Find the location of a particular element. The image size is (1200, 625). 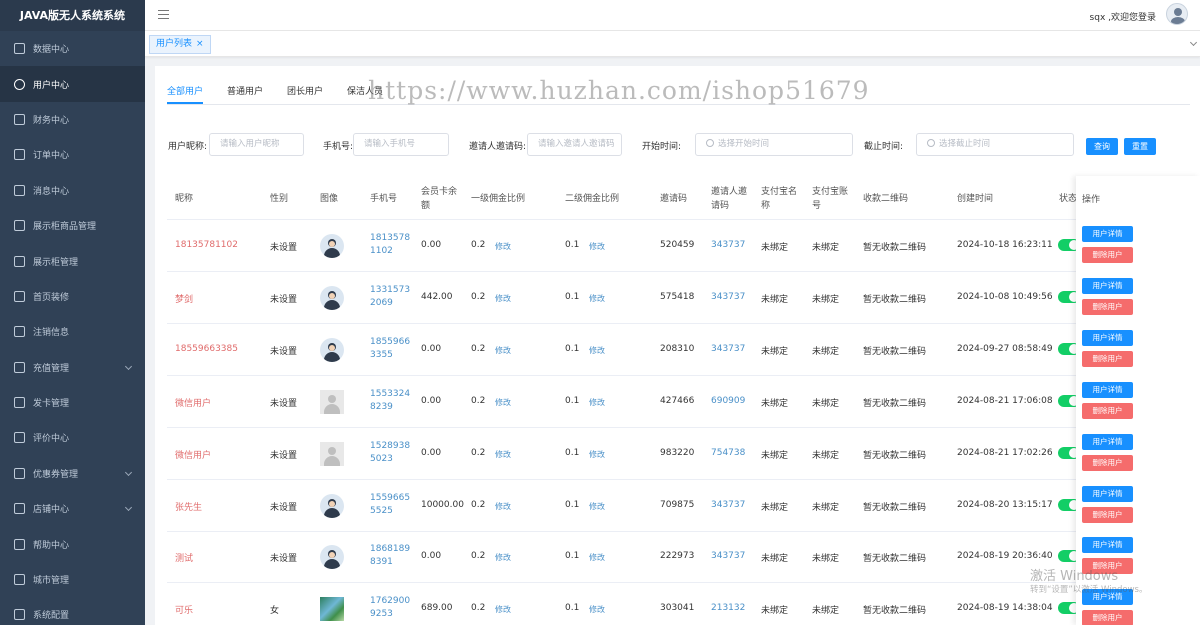

phone-cell: 1559665 5525 is located at coordinates (390, 505).